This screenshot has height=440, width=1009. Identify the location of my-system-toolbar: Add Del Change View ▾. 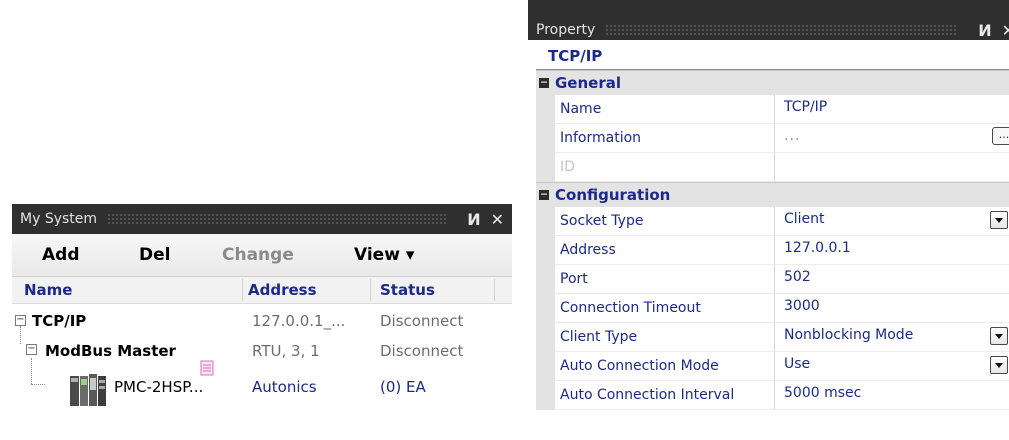
(262, 255).